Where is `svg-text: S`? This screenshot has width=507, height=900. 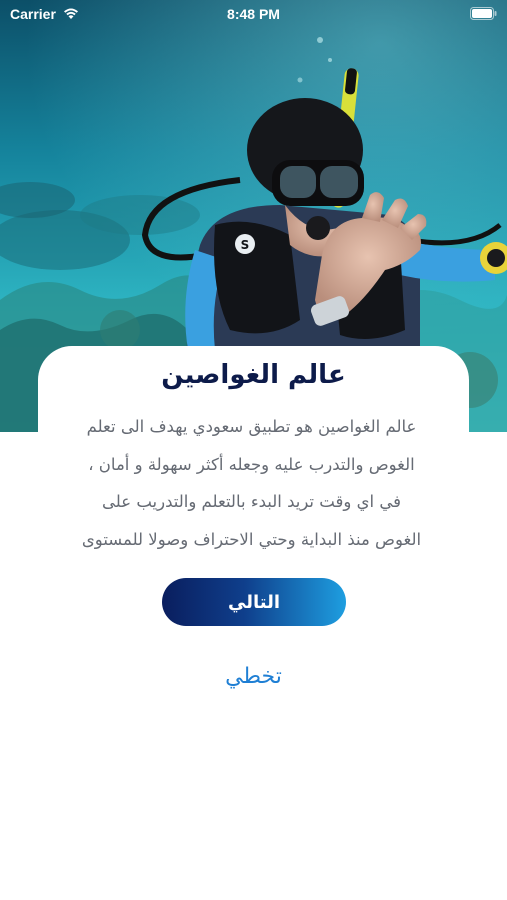 svg-text: S is located at coordinates (245, 245).